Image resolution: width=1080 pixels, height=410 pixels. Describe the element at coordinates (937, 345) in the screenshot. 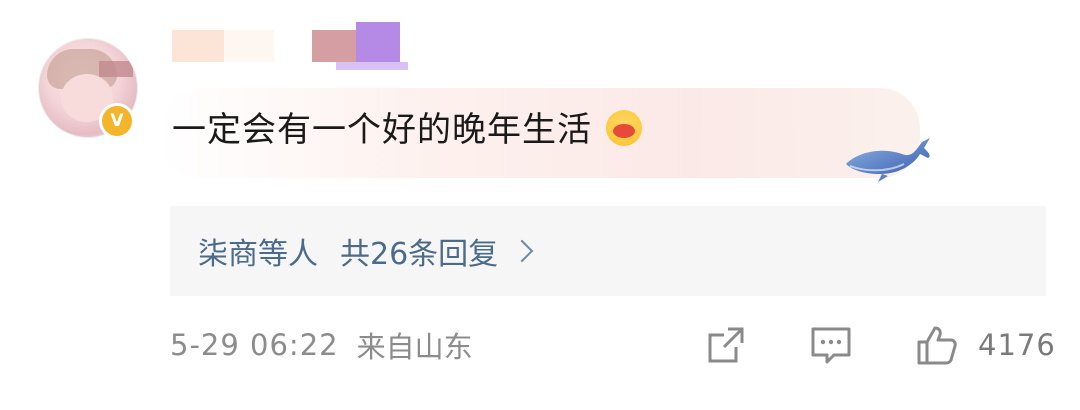

I see `thumbs-up-icon` at that location.